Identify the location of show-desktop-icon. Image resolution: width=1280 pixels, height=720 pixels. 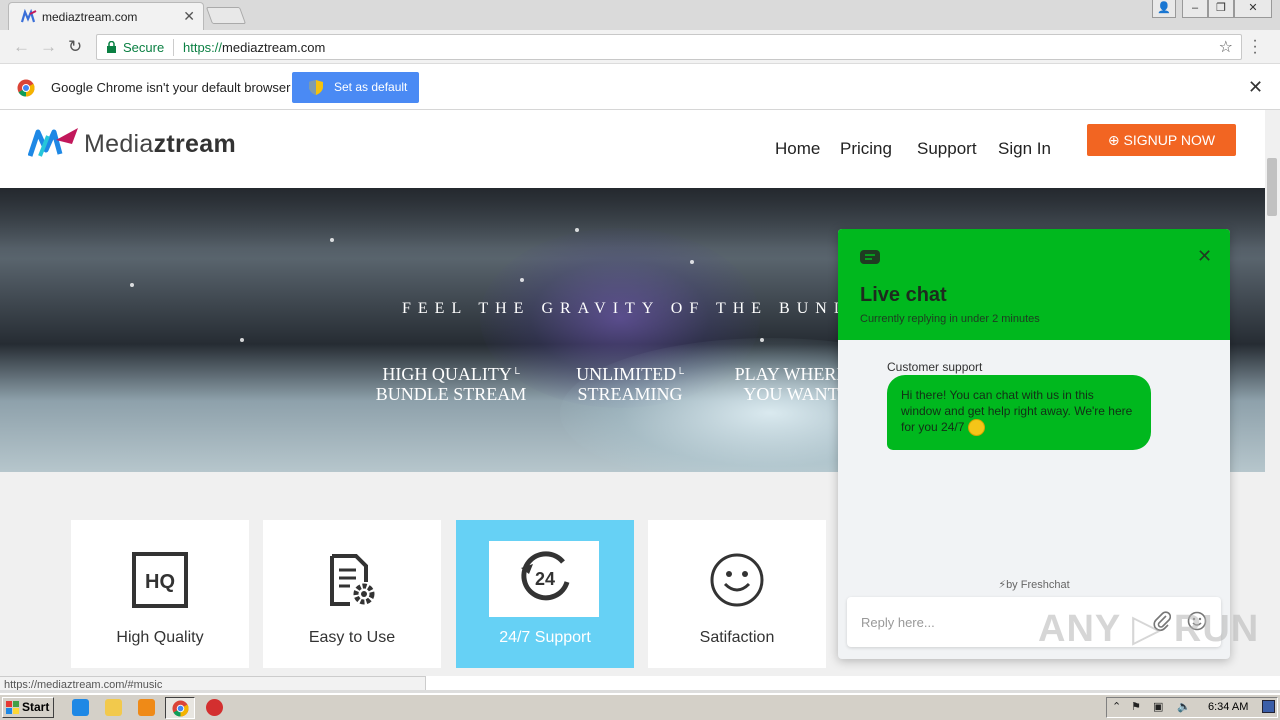
(1268, 706).